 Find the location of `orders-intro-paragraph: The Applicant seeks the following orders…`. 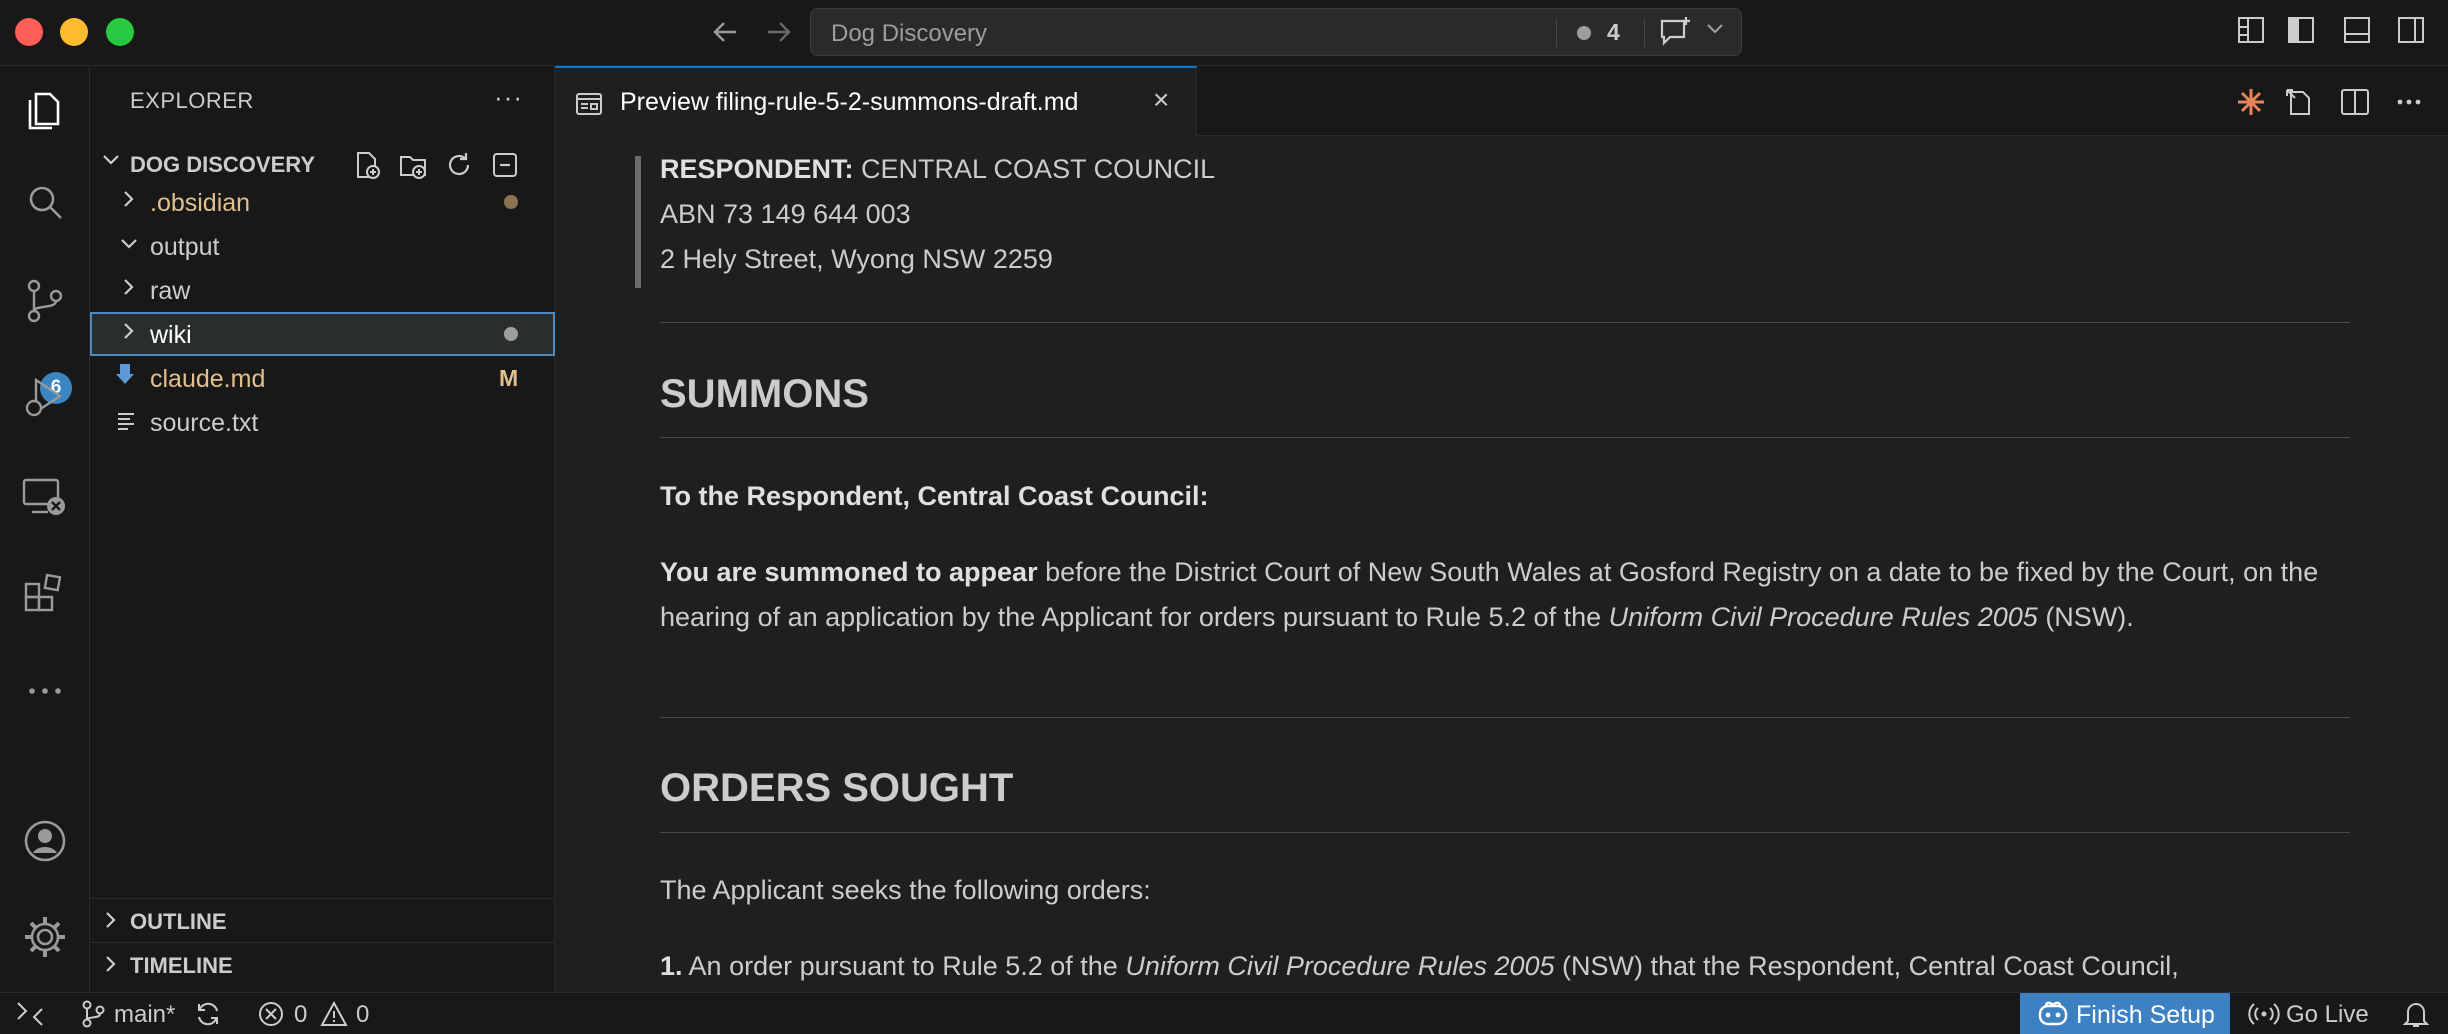

orders-intro-paragraph: The Applicant seeks the following orders… is located at coordinates (905, 890).